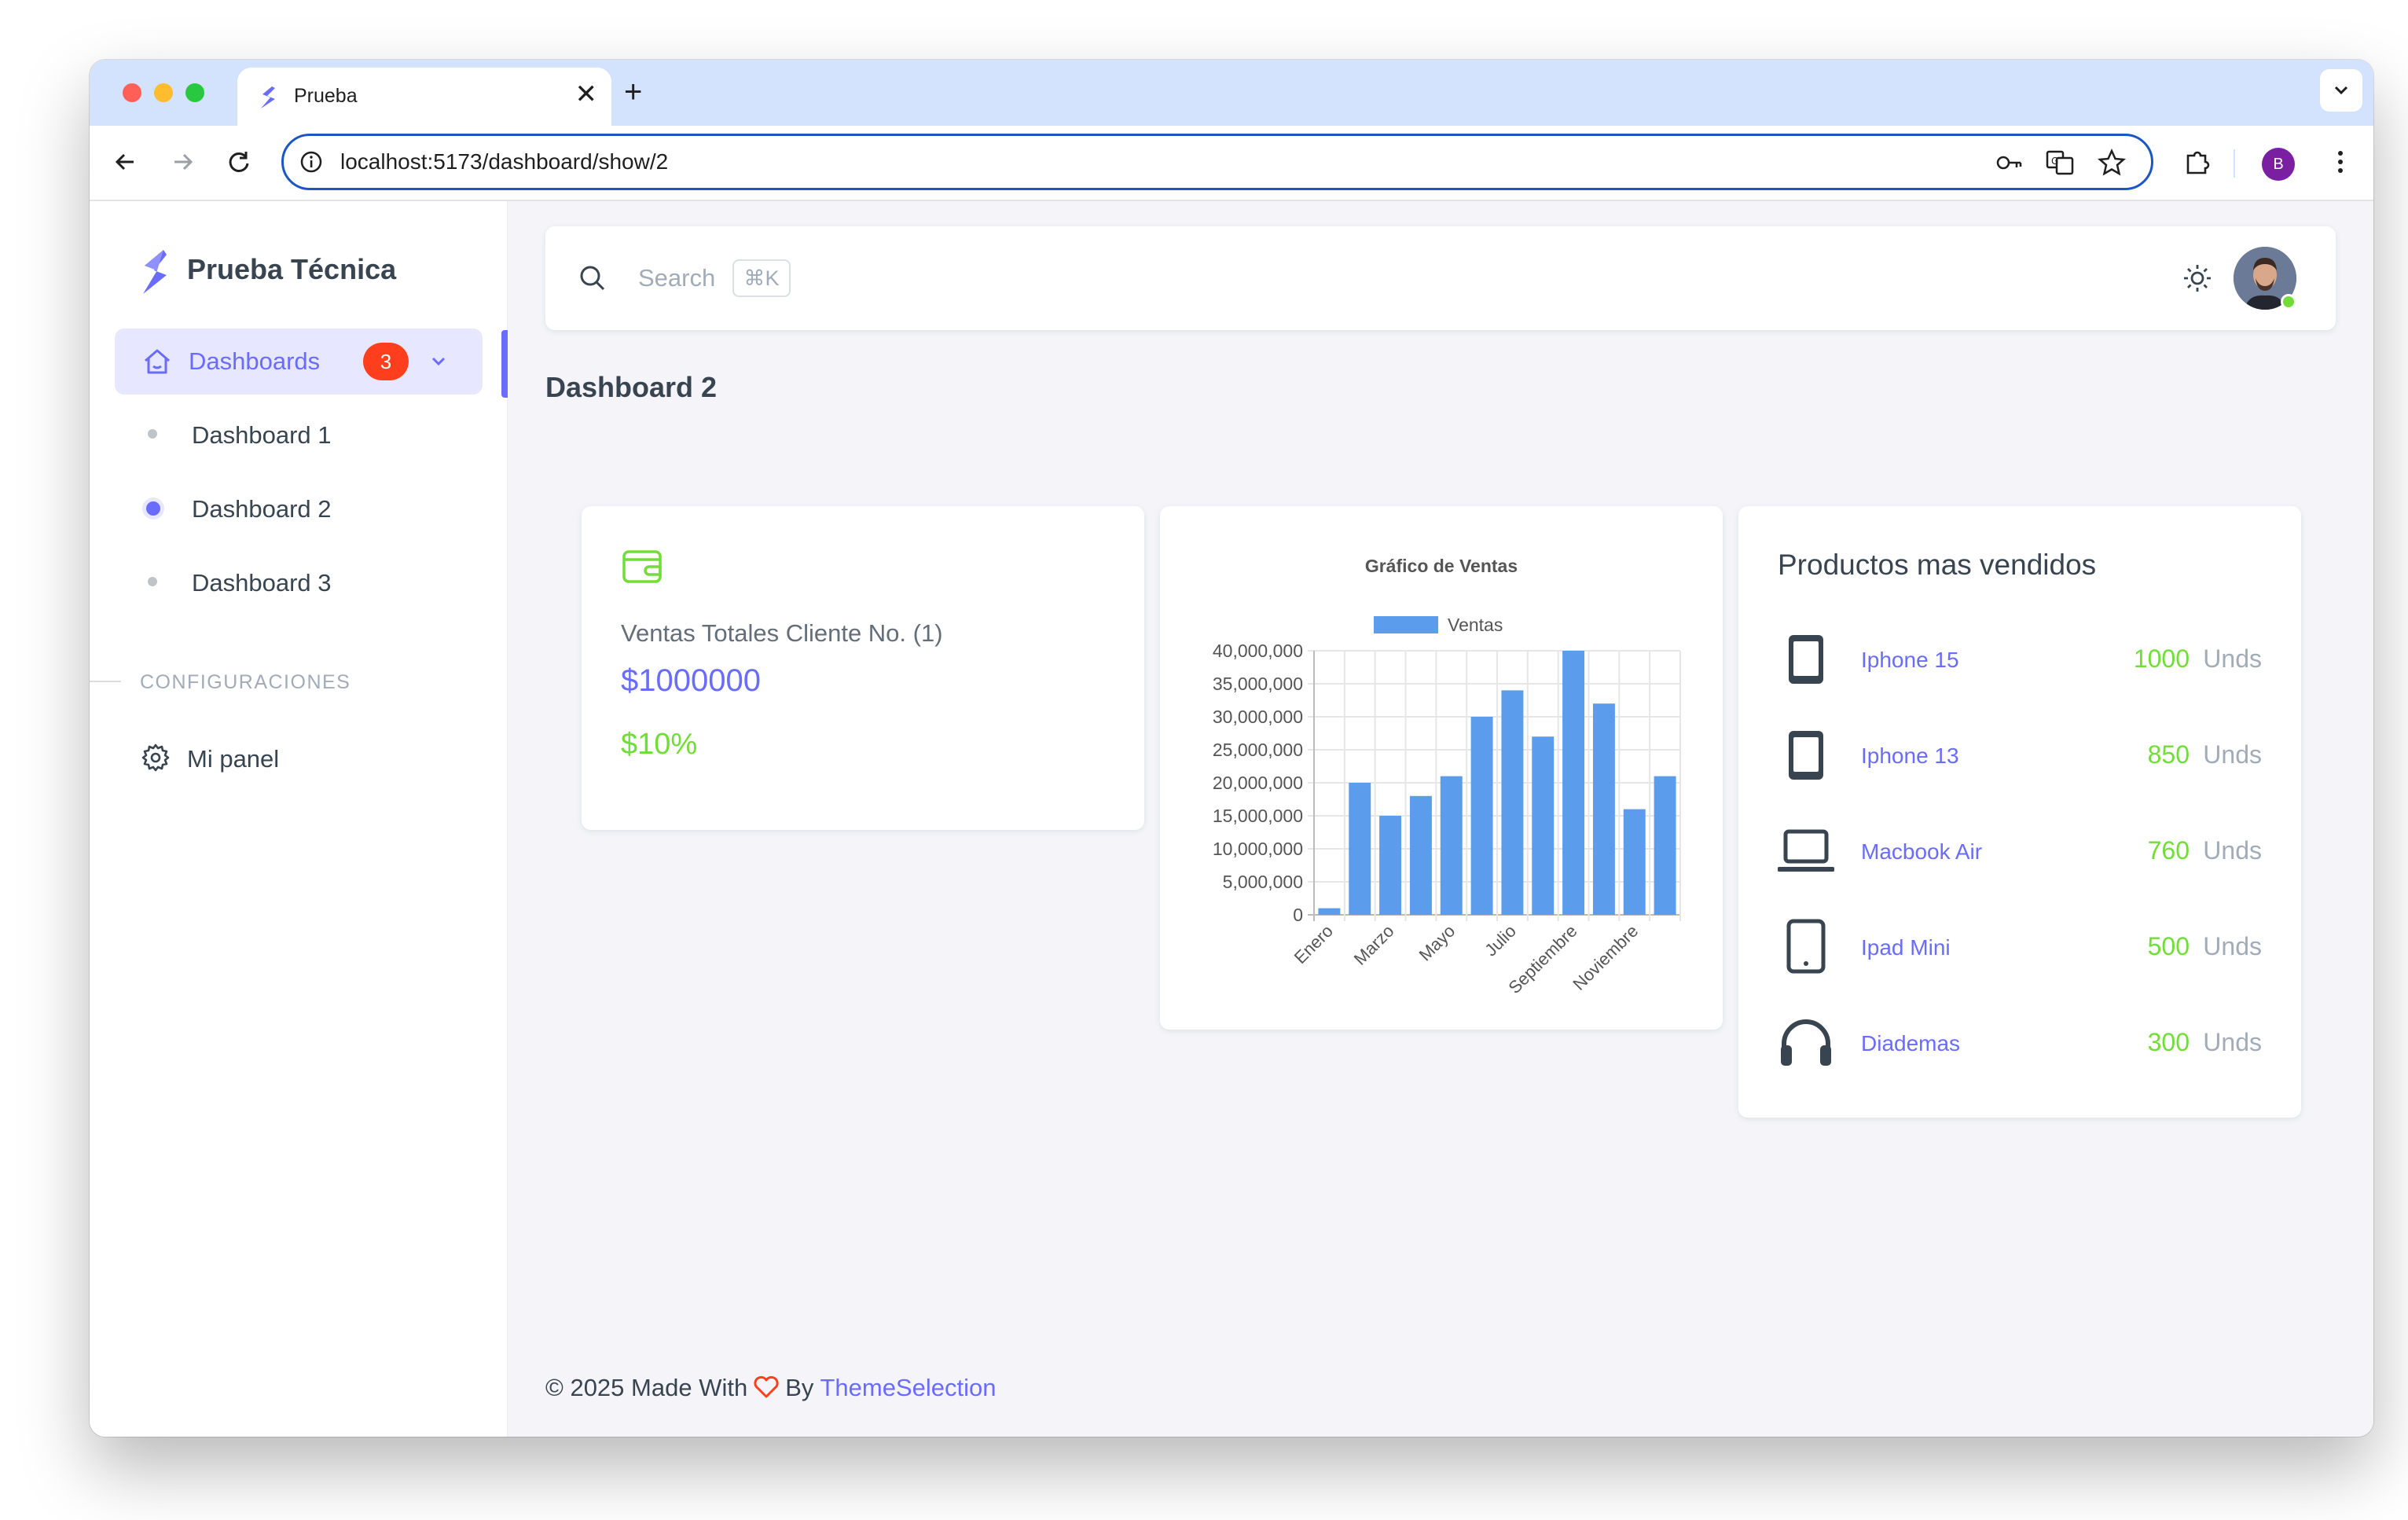 Image resolution: width=2408 pixels, height=1520 pixels. What do you see at coordinates (631, 387) in the screenshot?
I see `page-title: Dashboard 2` at bounding box center [631, 387].